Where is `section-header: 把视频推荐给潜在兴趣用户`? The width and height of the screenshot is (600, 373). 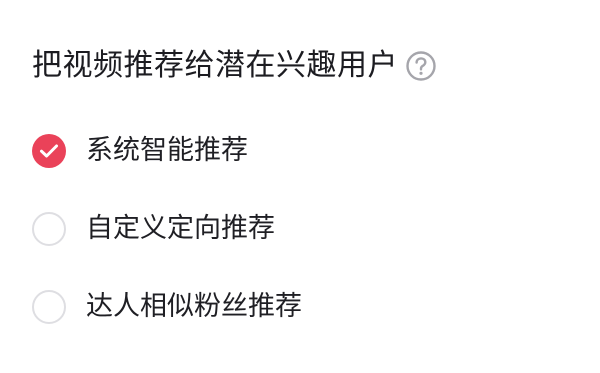
section-header: 把视频推荐给潜在兴趣用户 is located at coordinates (234, 66).